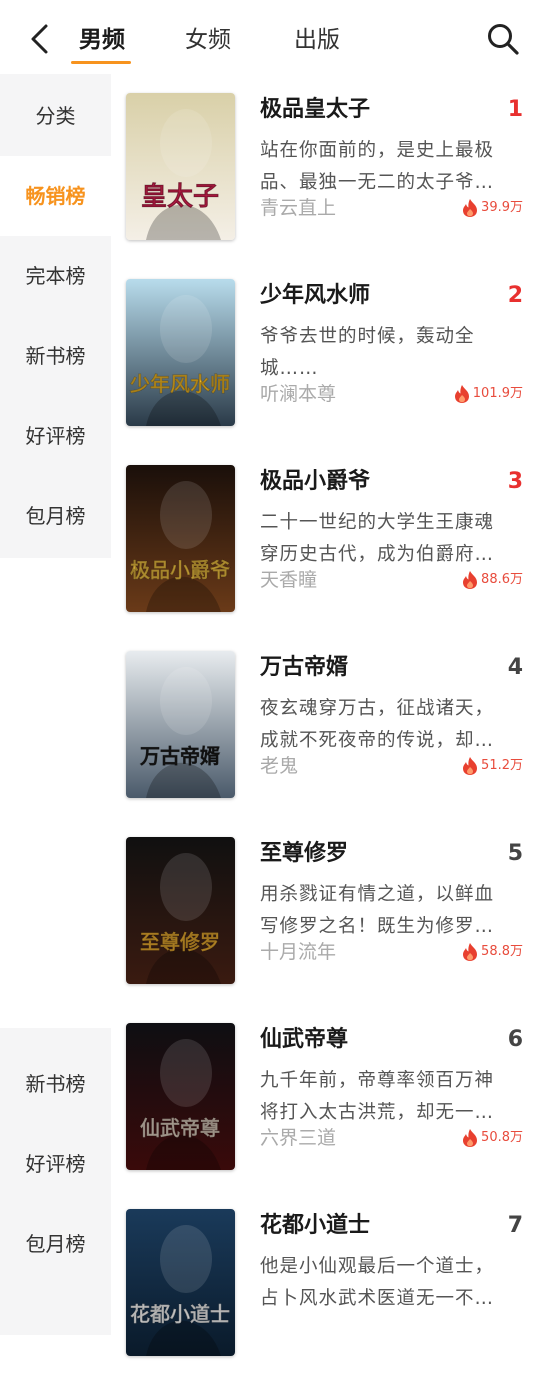 The image size is (553, 1376). What do you see at coordinates (180, 1128) in the screenshot?
I see `cover-title-art: 仙武帝尊` at bounding box center [180, 1128].